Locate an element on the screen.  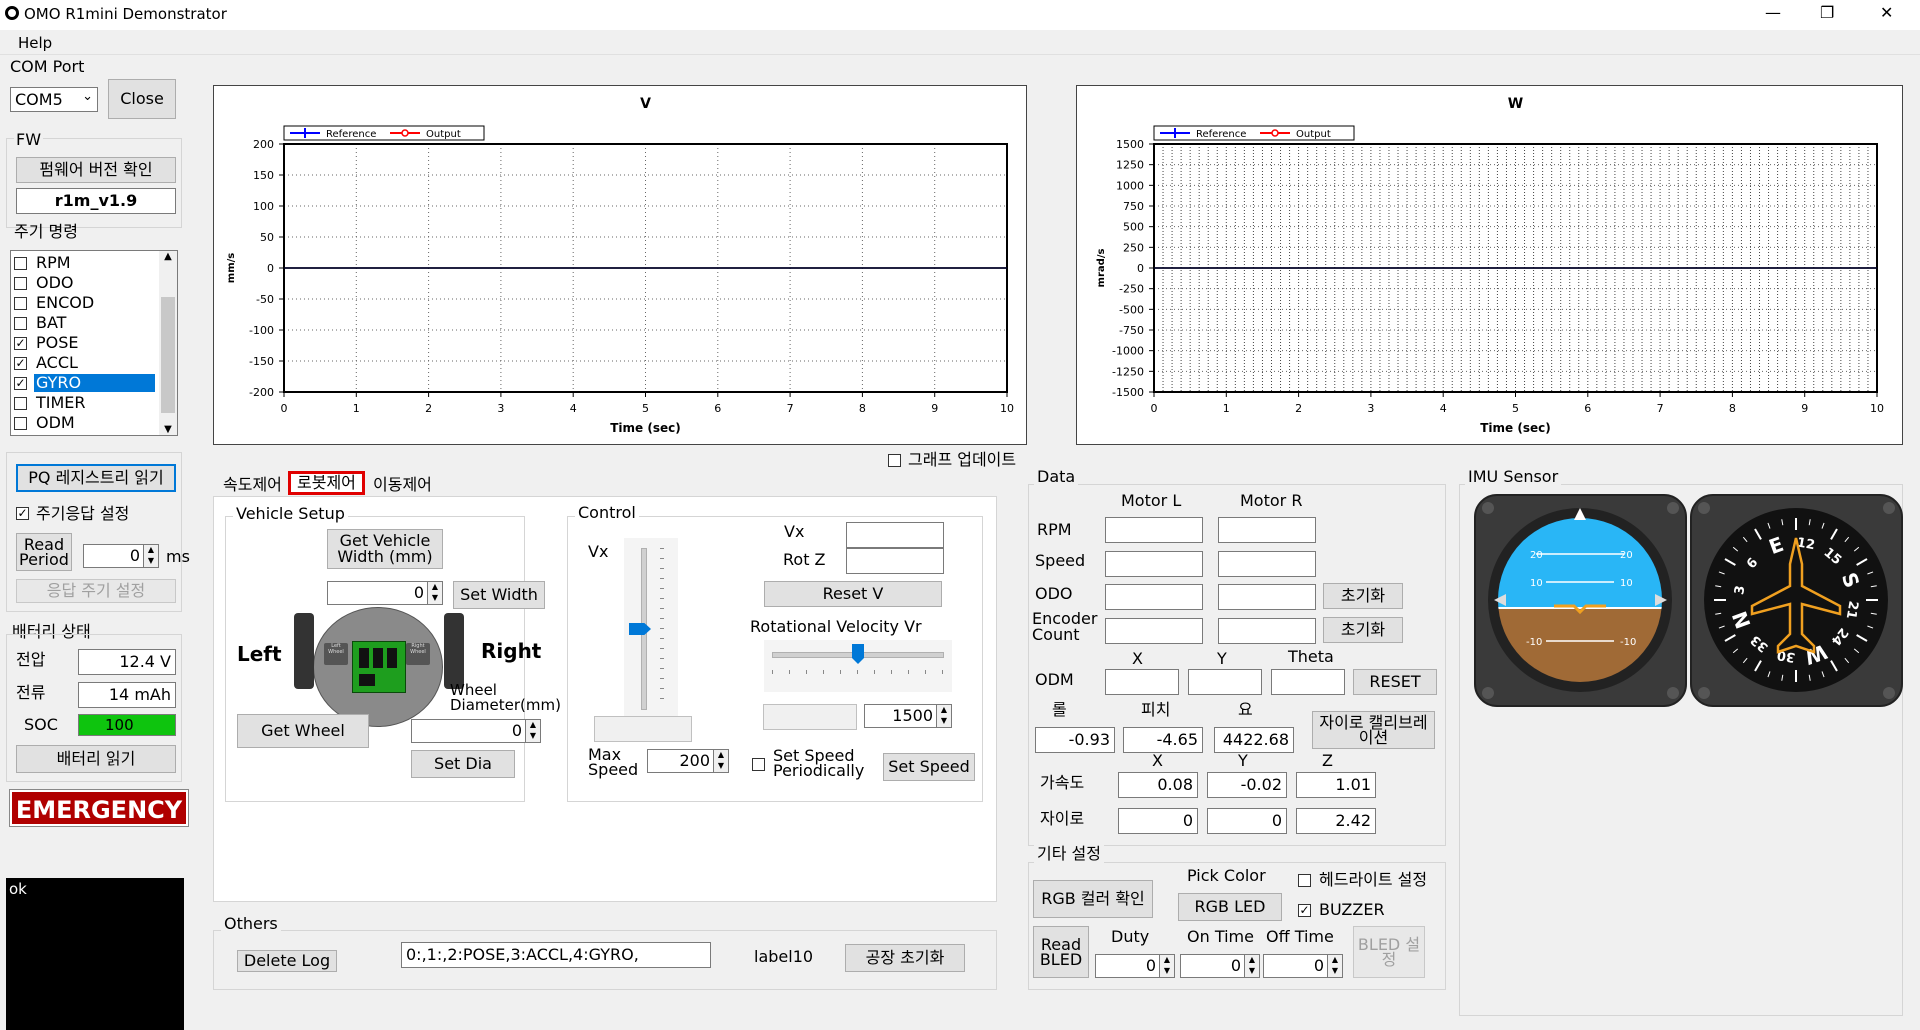
list-item: ✓ POSE is located at coordinates (85, 343).